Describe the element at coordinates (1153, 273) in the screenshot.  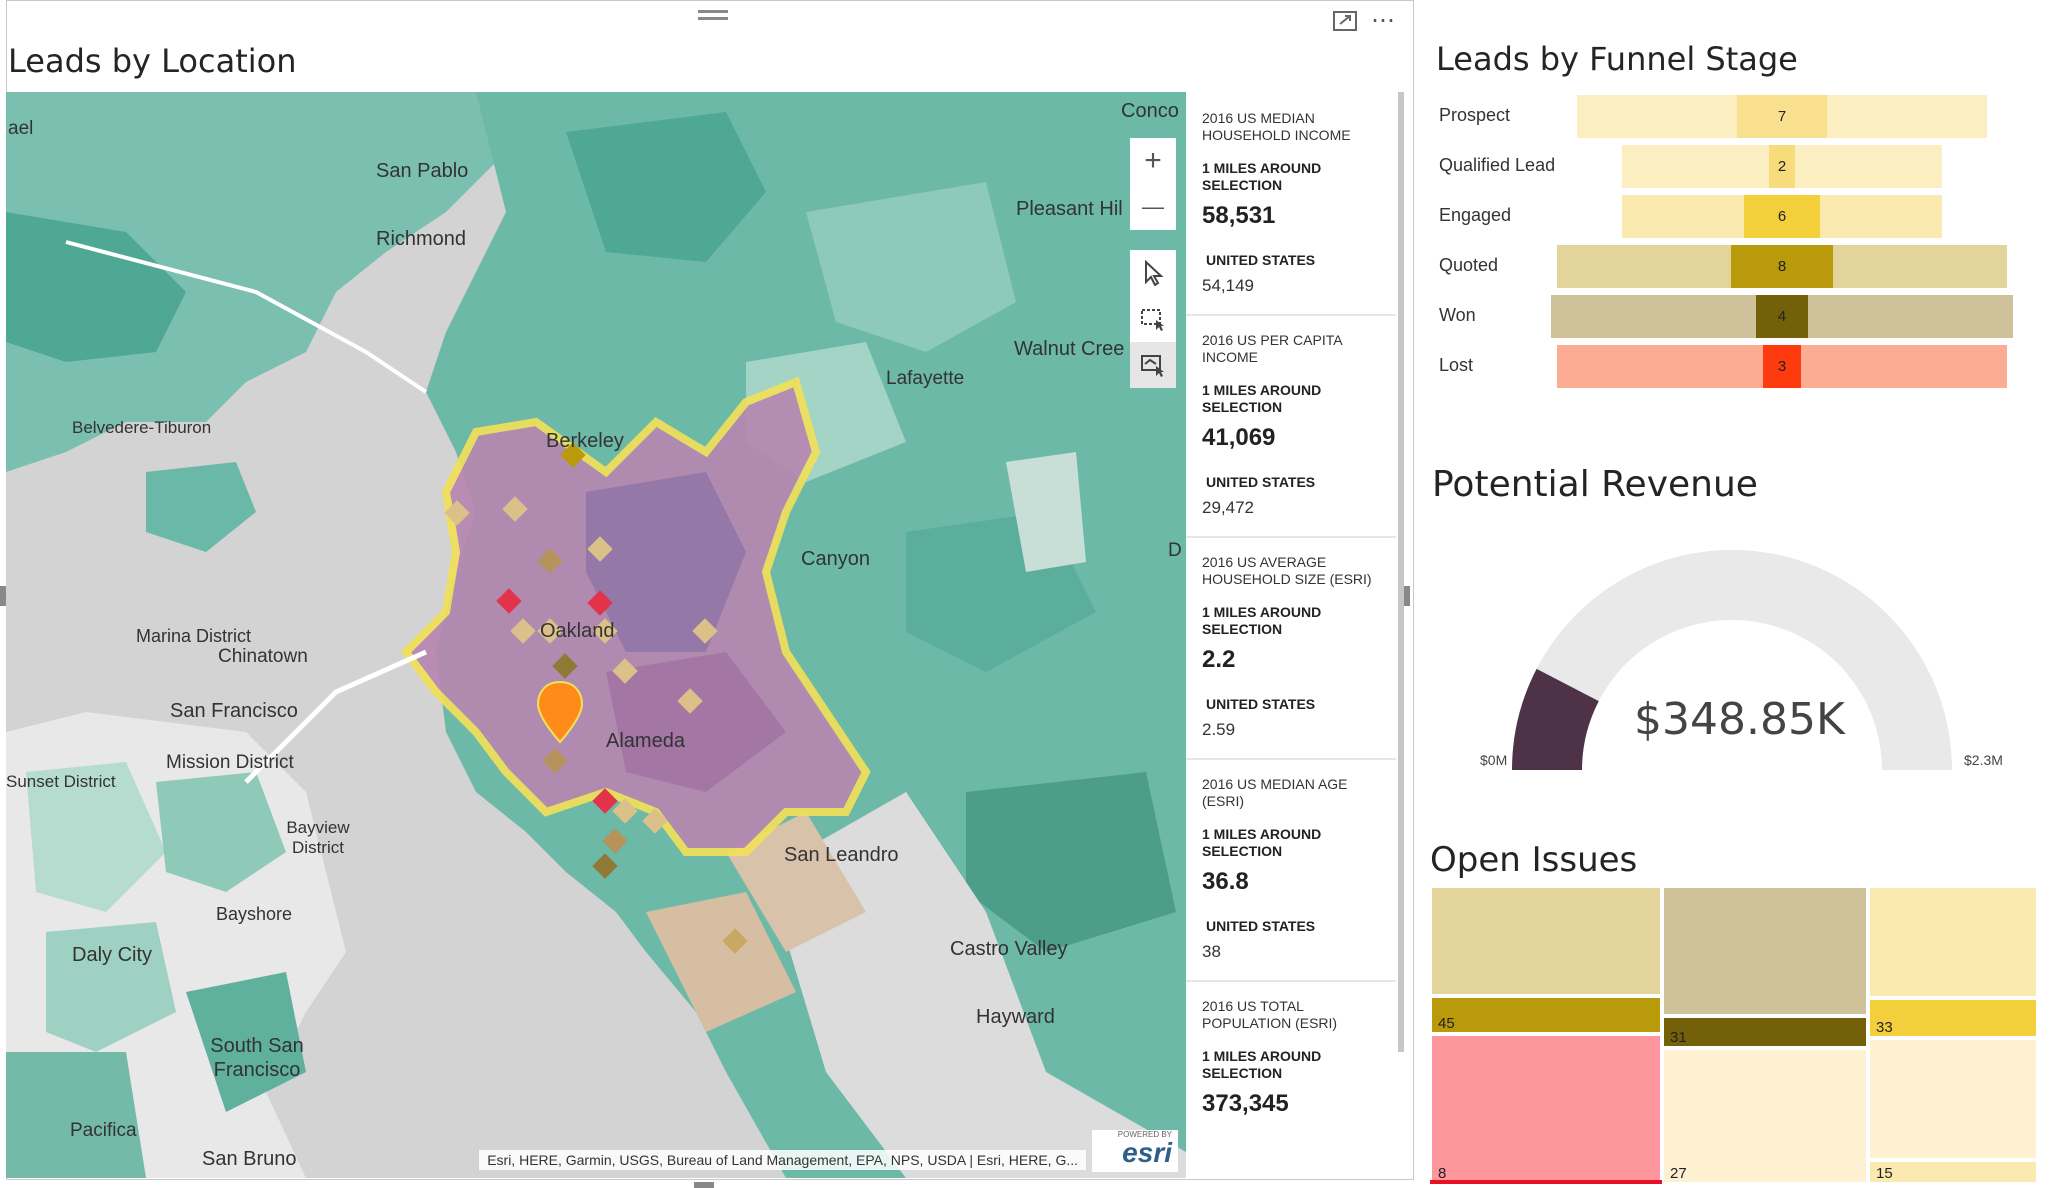
I see `pointer-icon` at that location.